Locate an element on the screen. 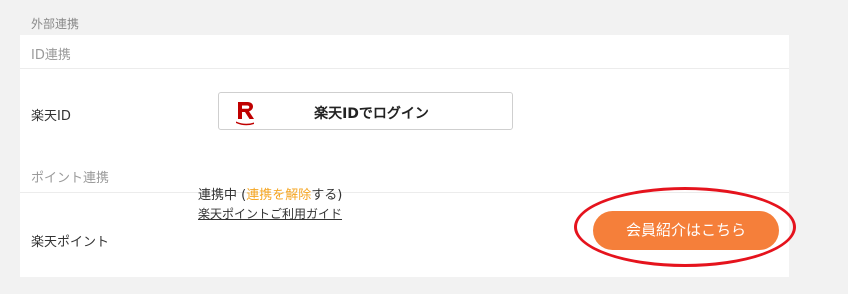  section-title: 外部連携 is located at coordinates (55, 24).